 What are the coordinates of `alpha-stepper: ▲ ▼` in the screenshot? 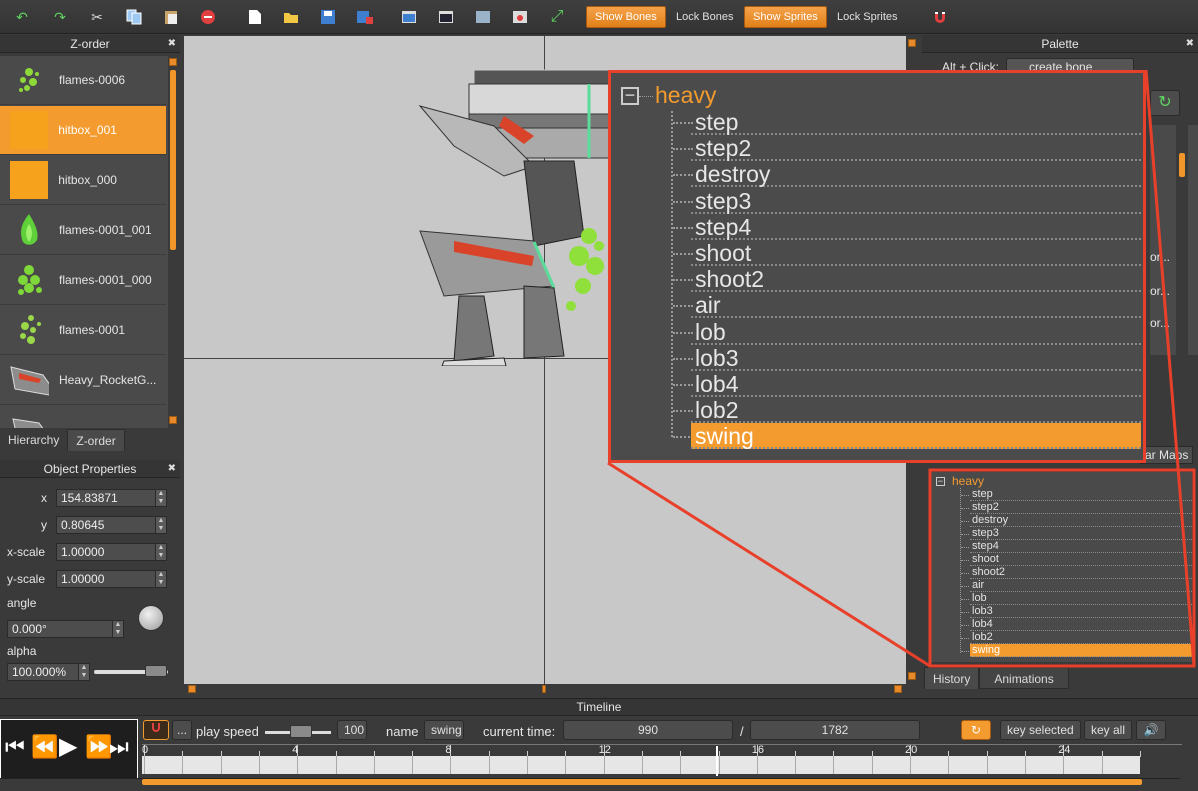 It's located at (84, 672).